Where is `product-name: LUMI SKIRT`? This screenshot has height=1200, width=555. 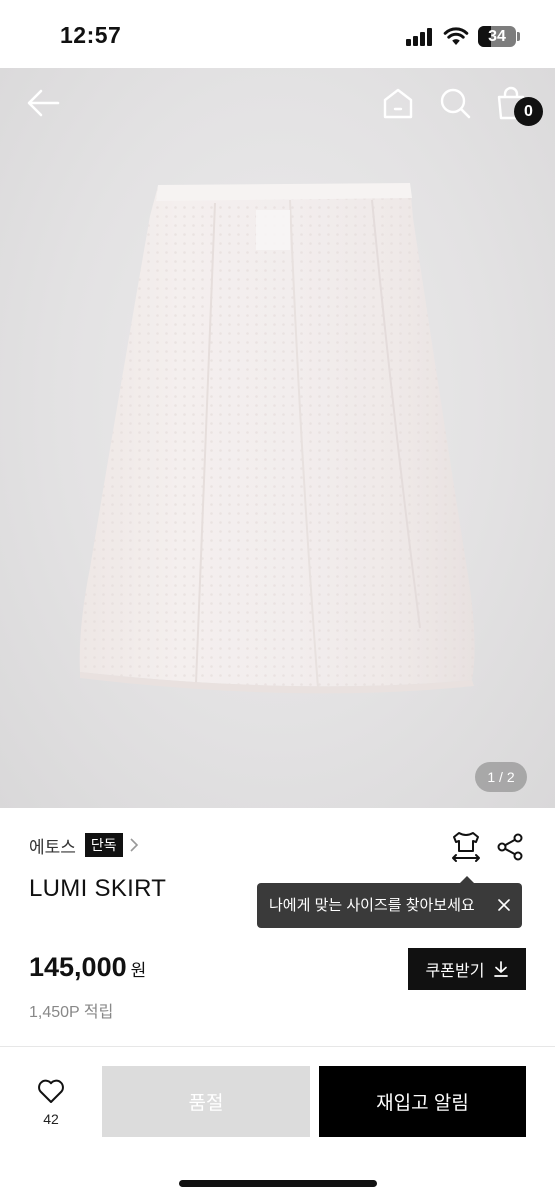 product-name: LUMI SKIRT is located at coordinates (98, 888).